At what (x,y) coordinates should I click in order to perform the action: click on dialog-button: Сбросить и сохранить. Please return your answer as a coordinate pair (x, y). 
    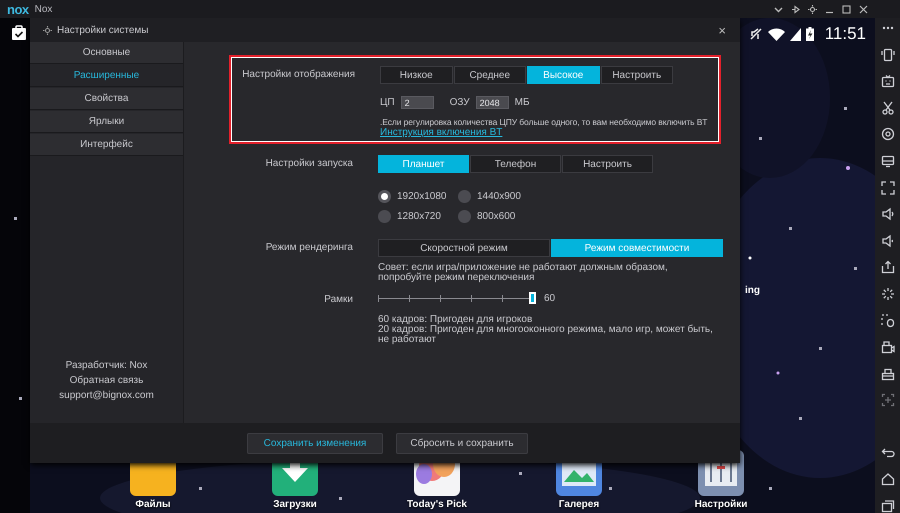
    Looking at the image, I should click on (462, 443).